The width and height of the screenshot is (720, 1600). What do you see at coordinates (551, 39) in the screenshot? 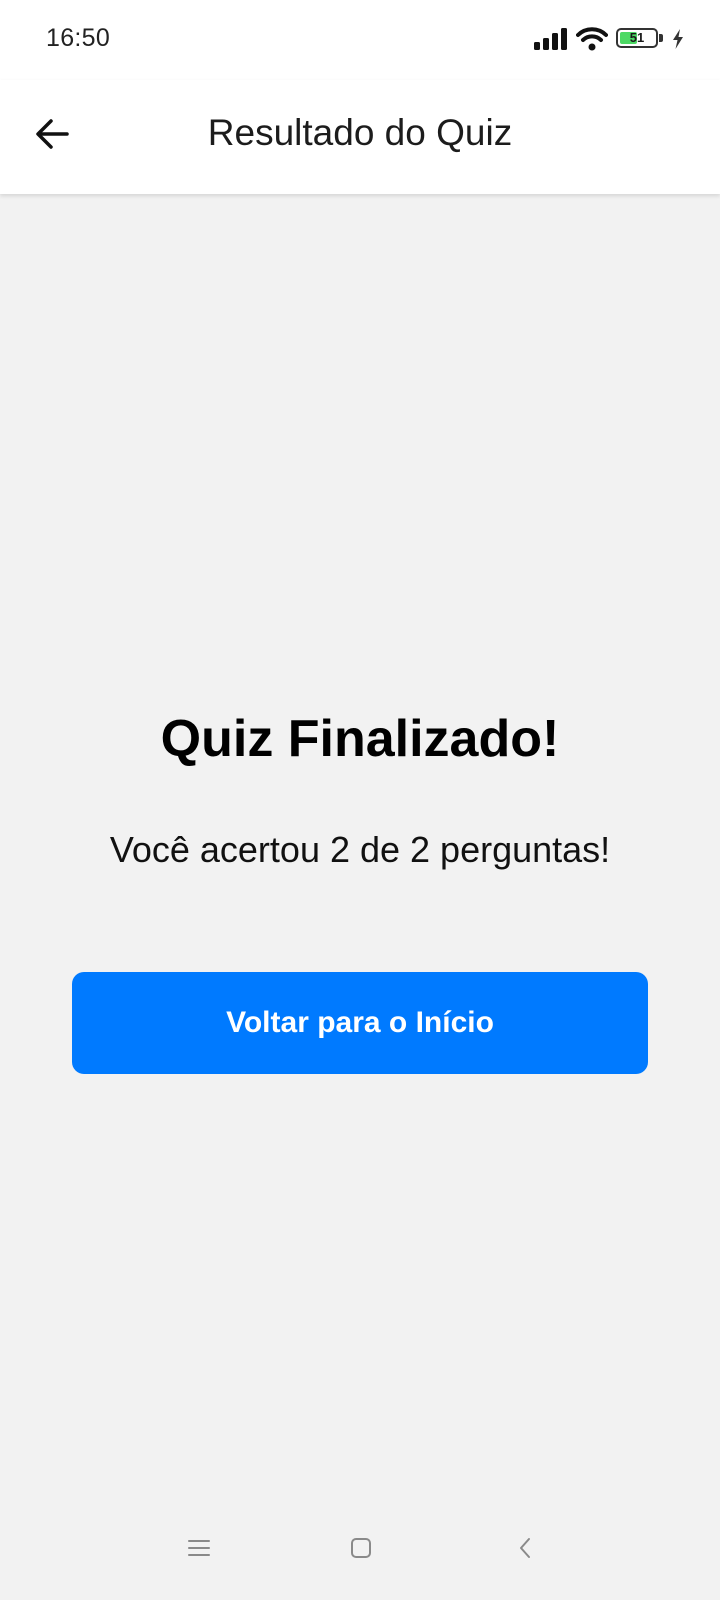
I see `signal-icon` at bounding box center [551, 39].